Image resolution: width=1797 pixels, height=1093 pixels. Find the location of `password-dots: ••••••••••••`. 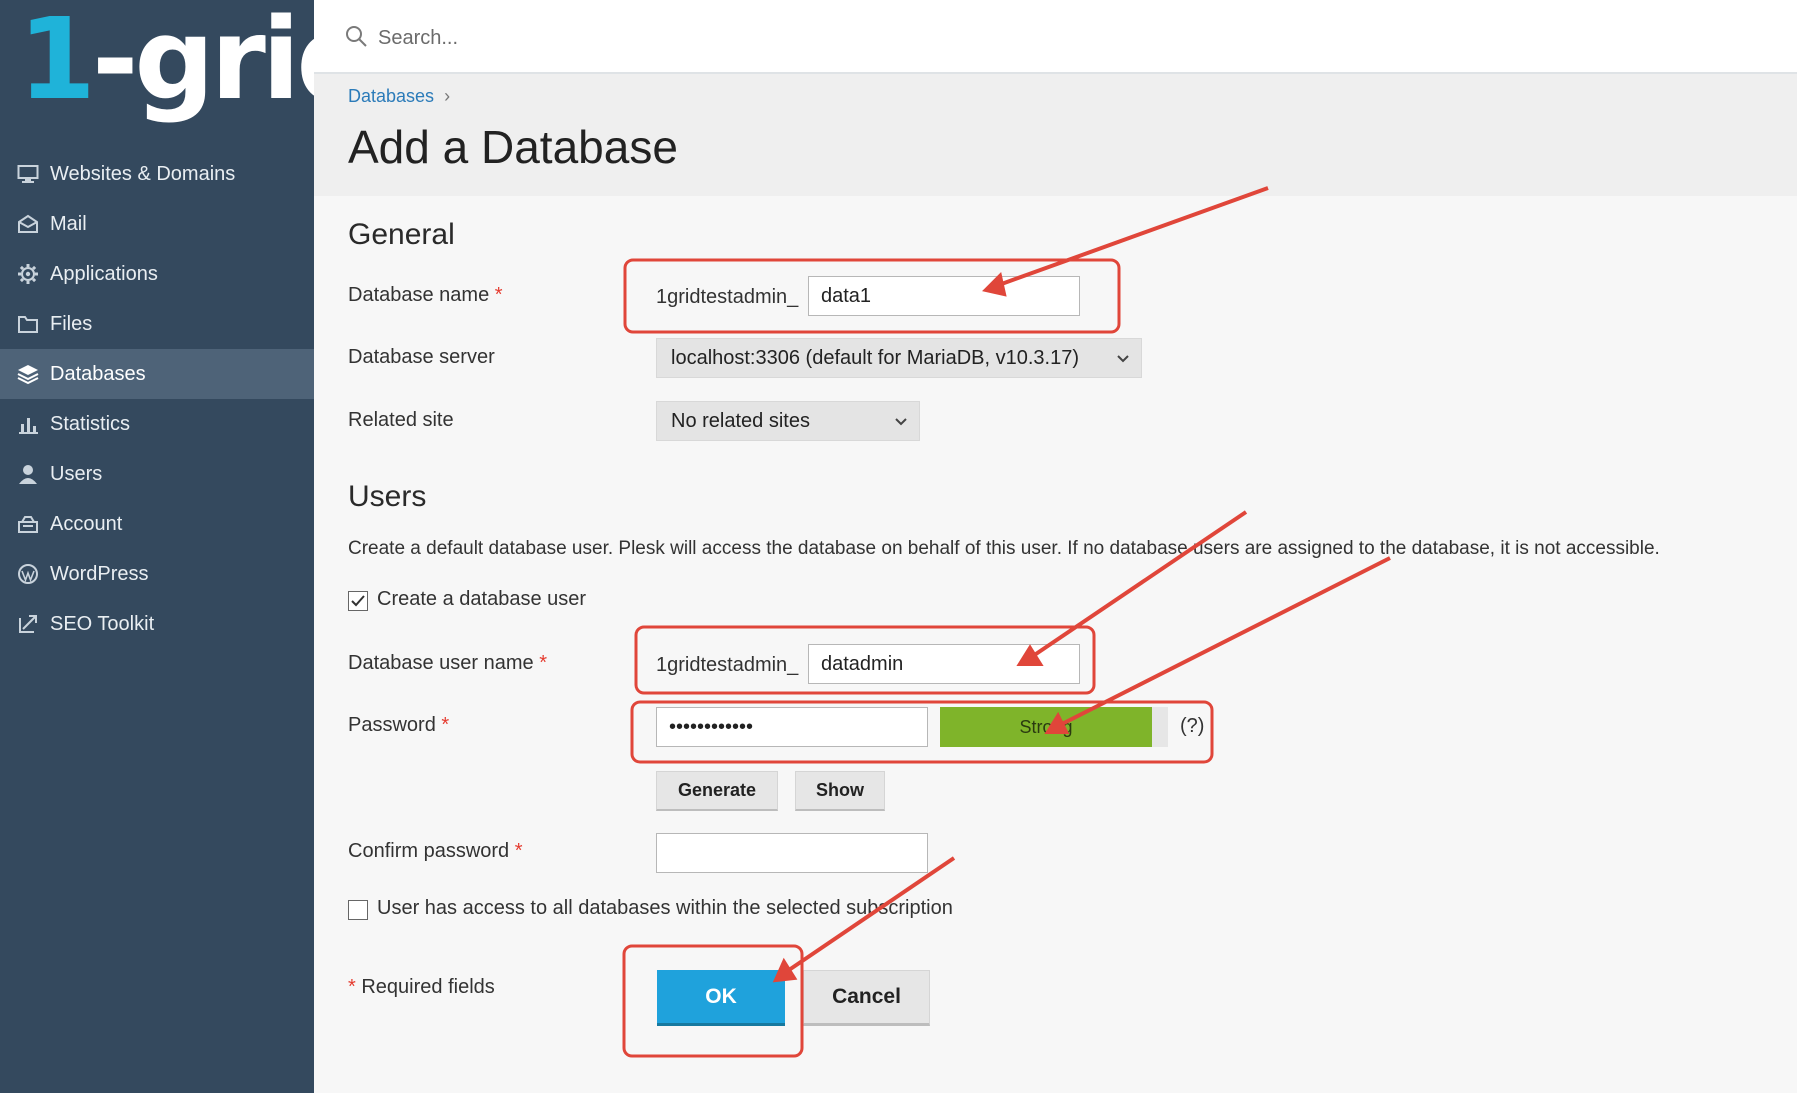

password-dots: •••••••••••• is located at coordinates (711, 726).